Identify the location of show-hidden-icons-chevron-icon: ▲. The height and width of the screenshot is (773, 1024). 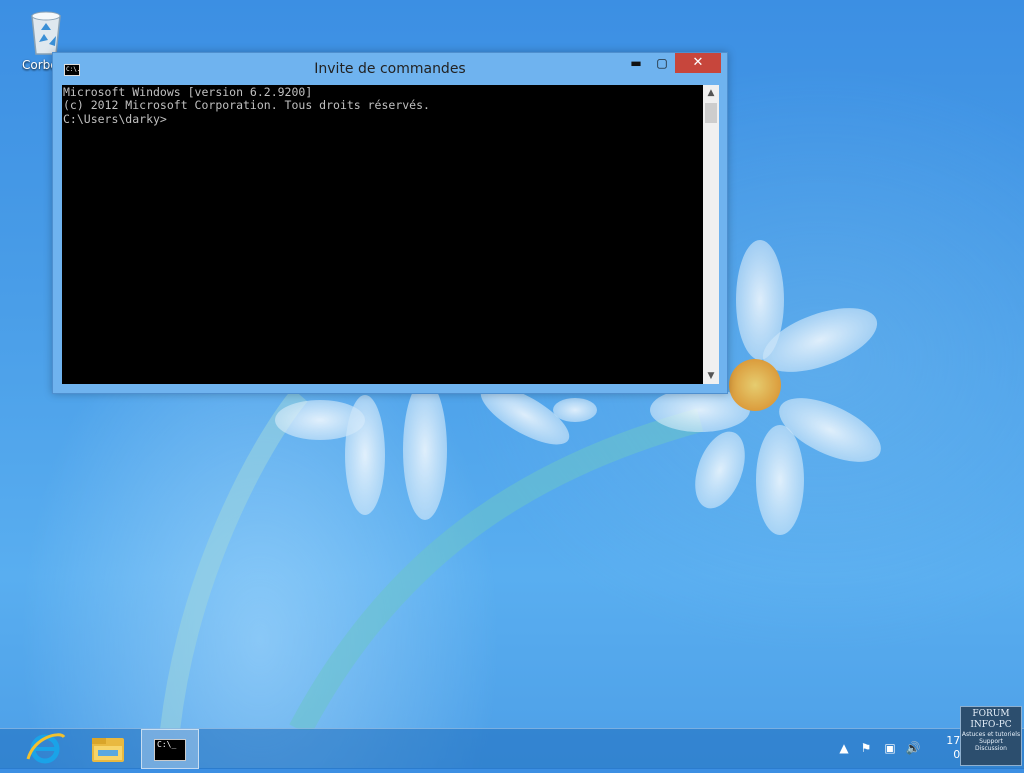
(844, 748).